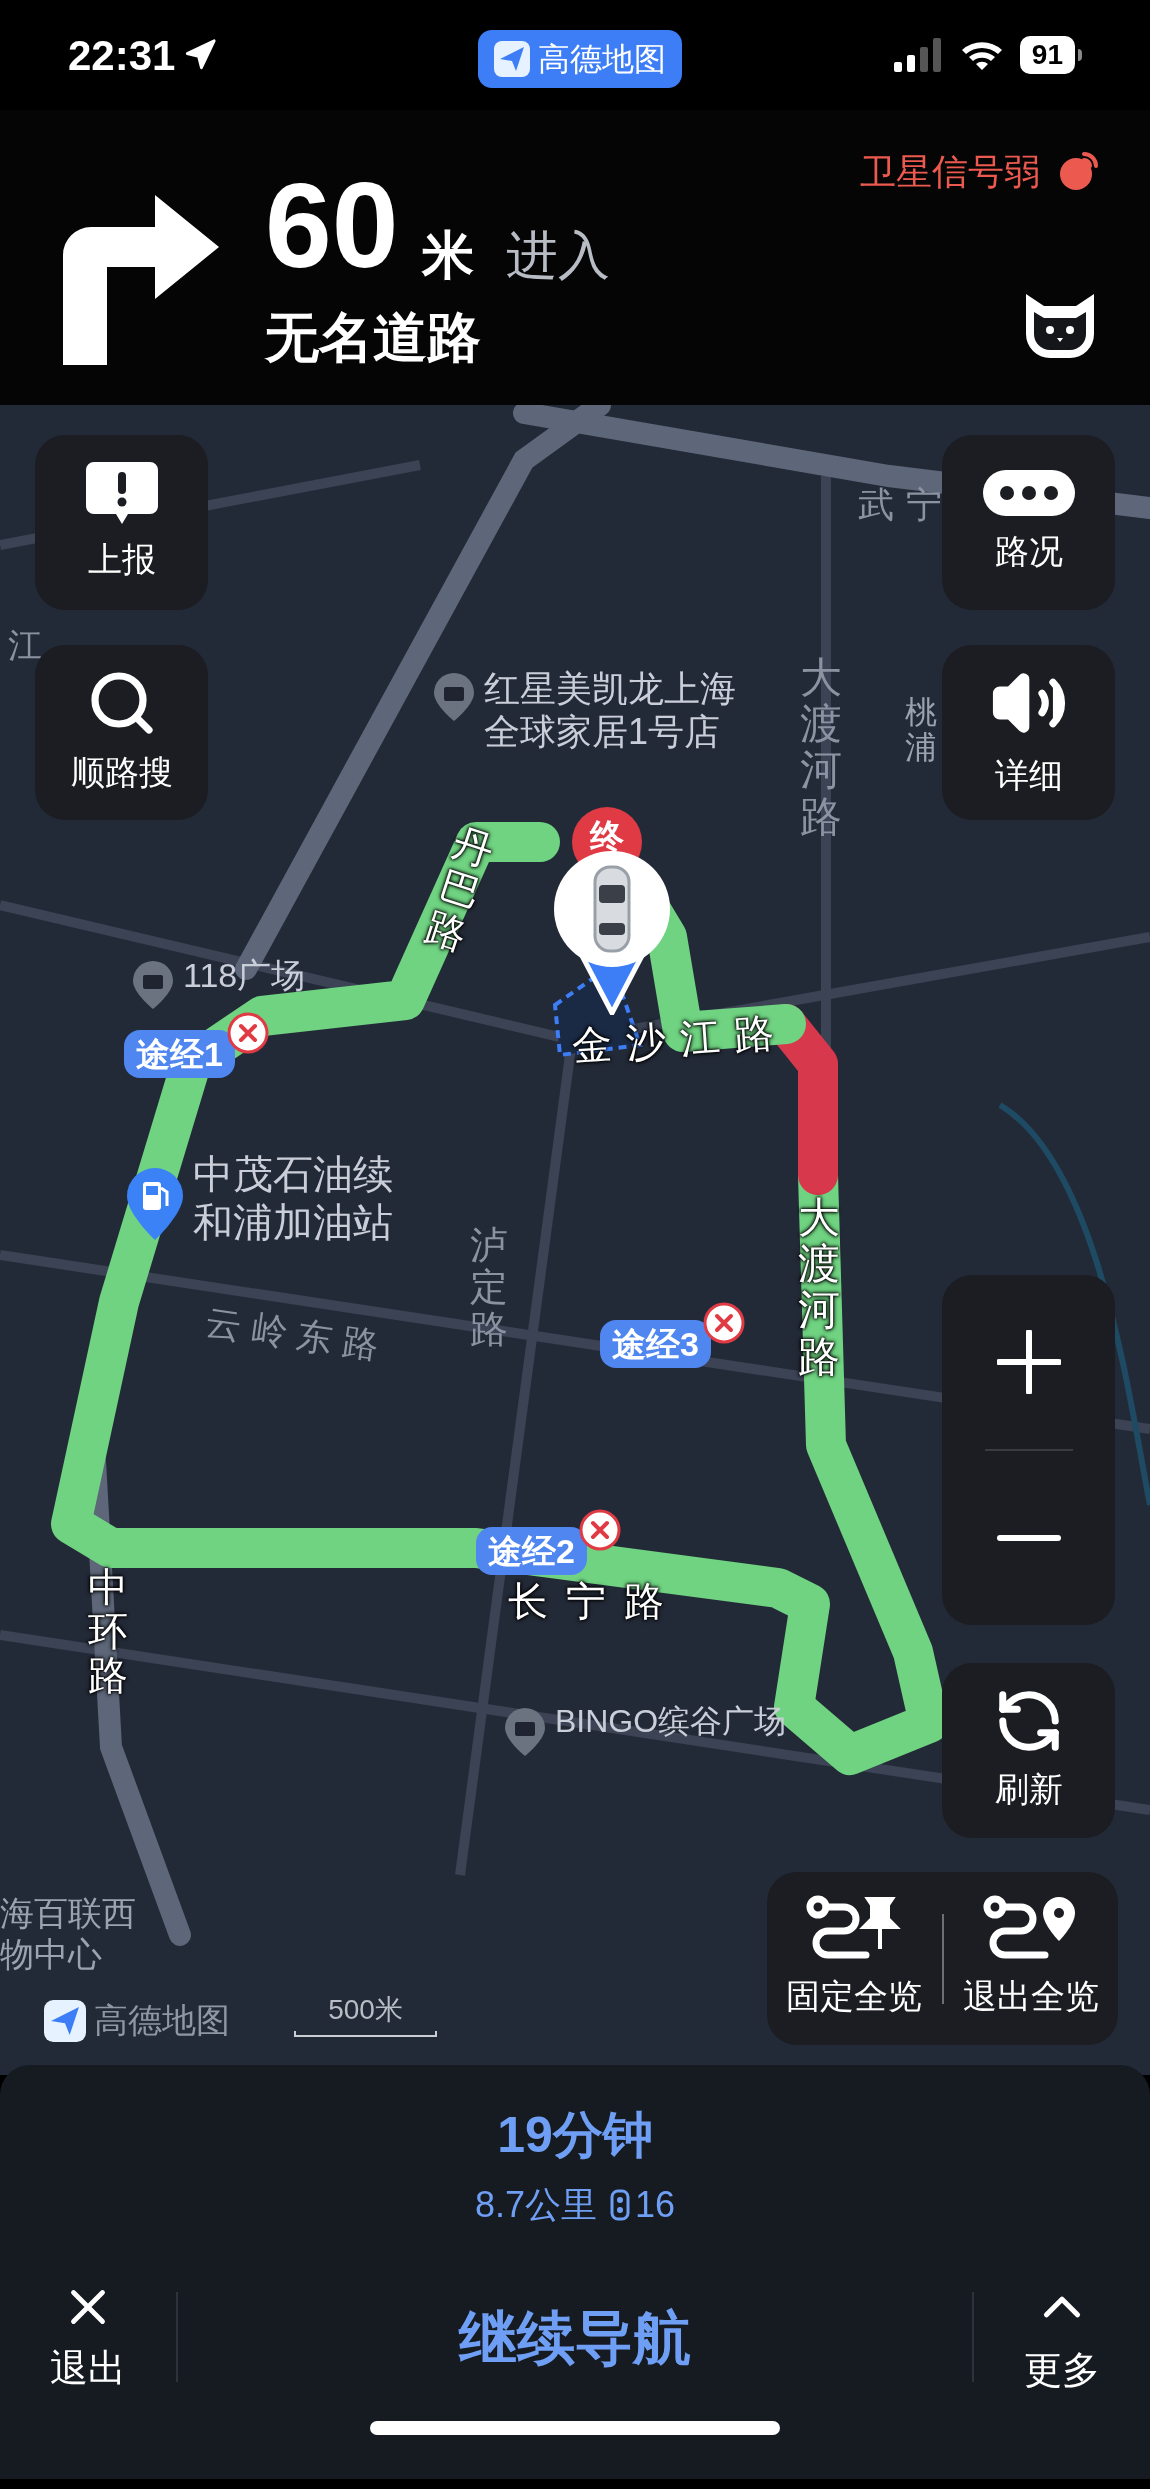 Image resolution: width=1150 pixels, height=2489 pixels. Describe the element at coordinates (854, 1958) in the screenshot. I see `overview-button: 固定全览` at that location.